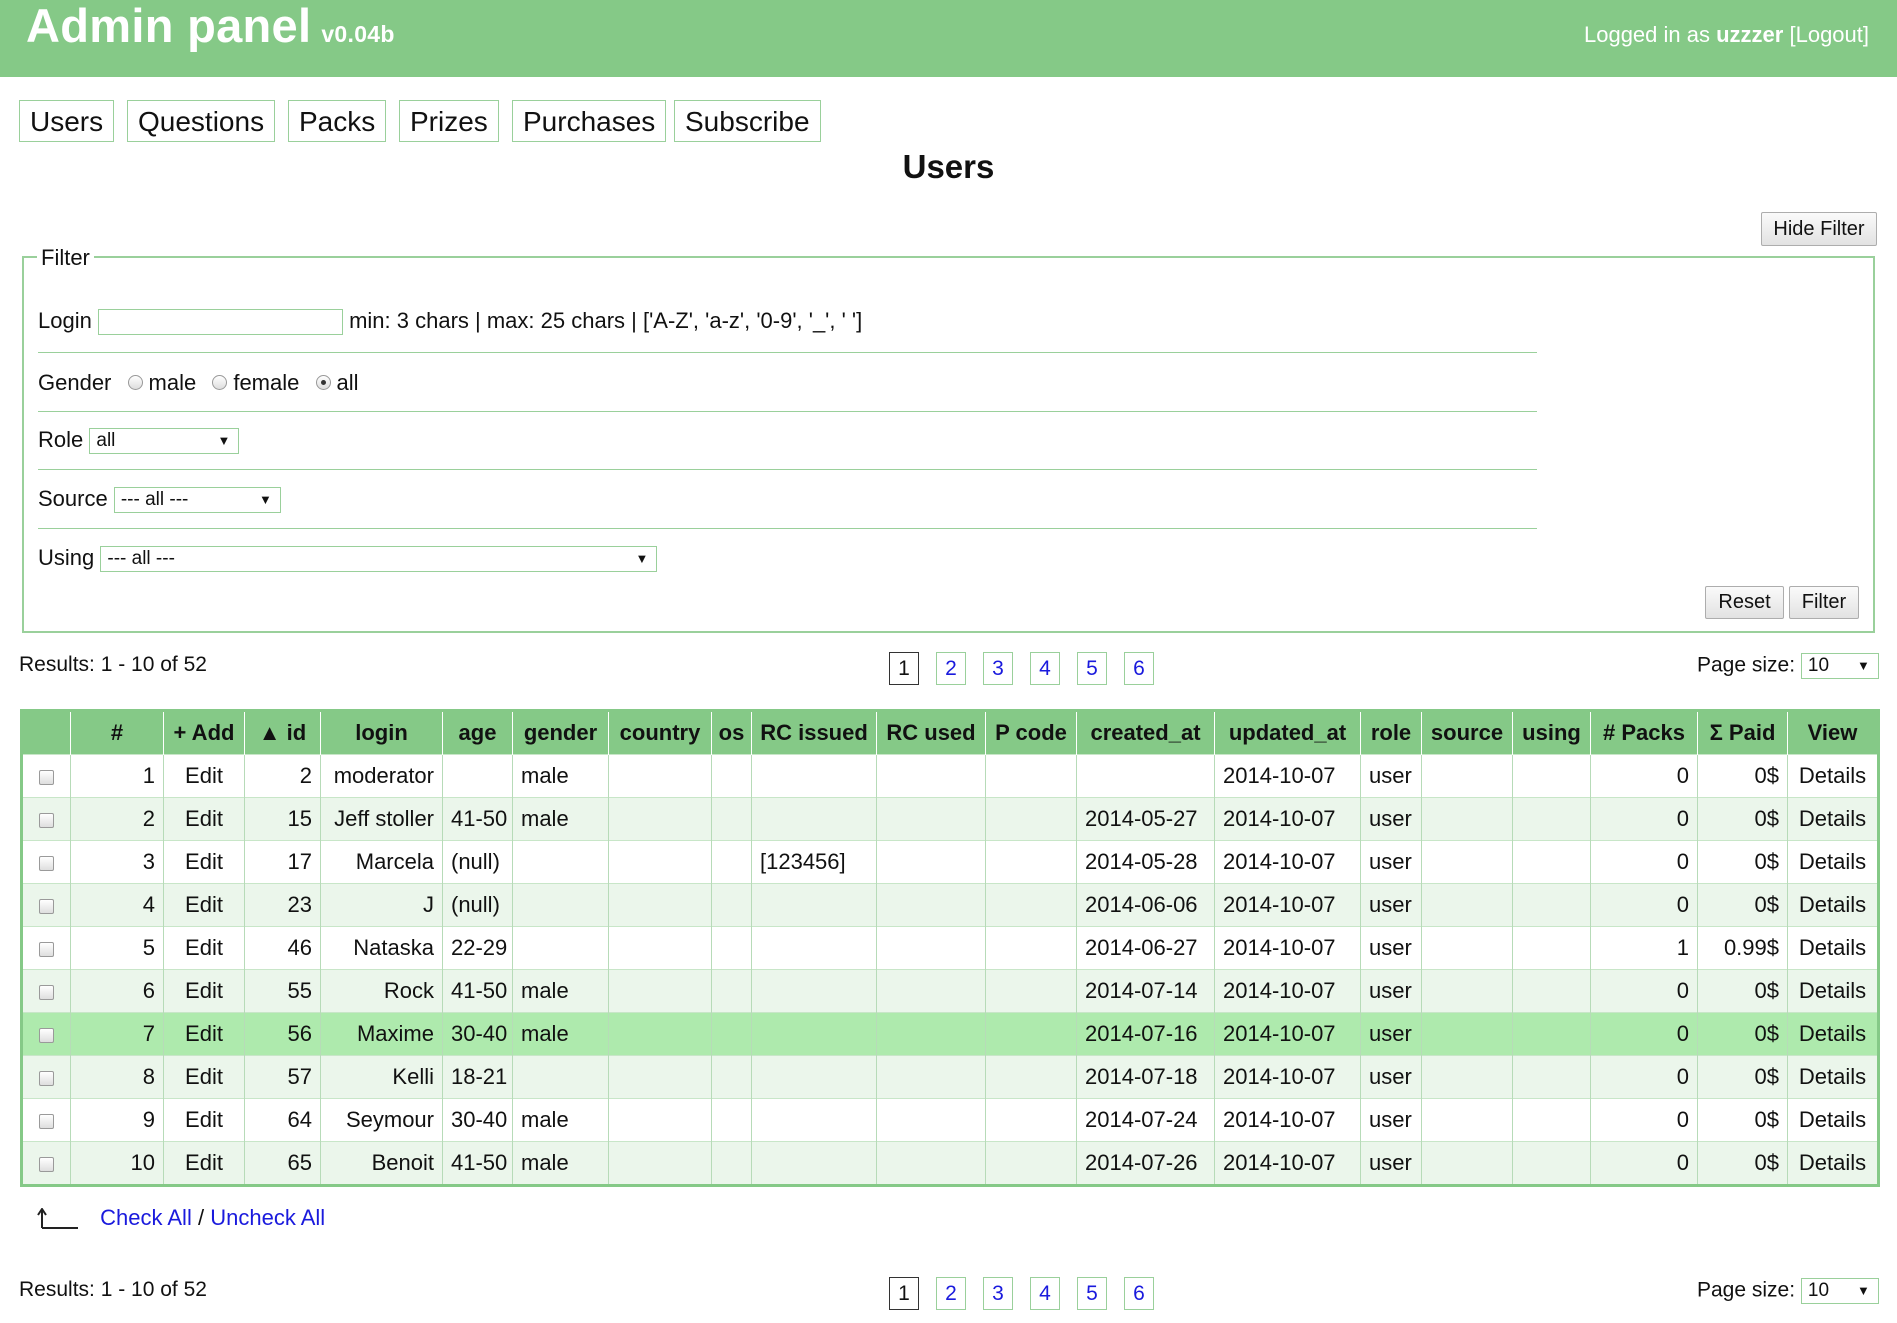  What do you see at coordinates (1746, 665) in the screenshot?
I see `page-size-label: Page size:` at bounding box center [1746, 665].